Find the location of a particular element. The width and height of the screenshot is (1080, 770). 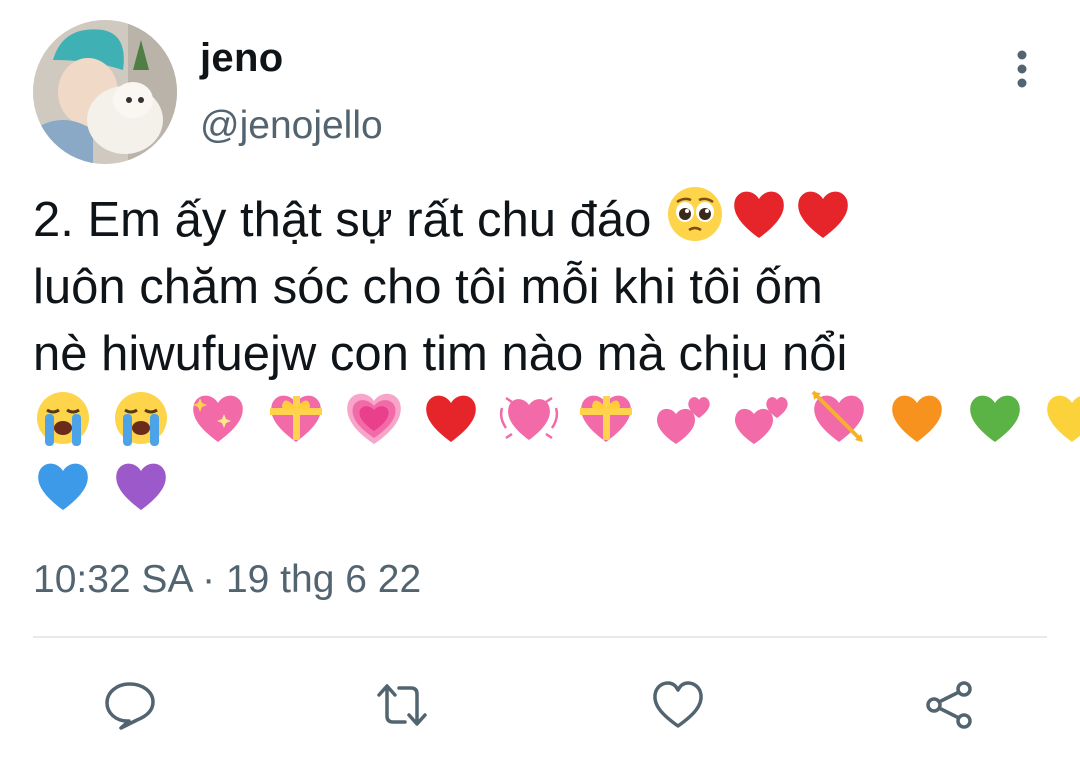

yellow-heart-icon is located at coordinates (1061, 418).